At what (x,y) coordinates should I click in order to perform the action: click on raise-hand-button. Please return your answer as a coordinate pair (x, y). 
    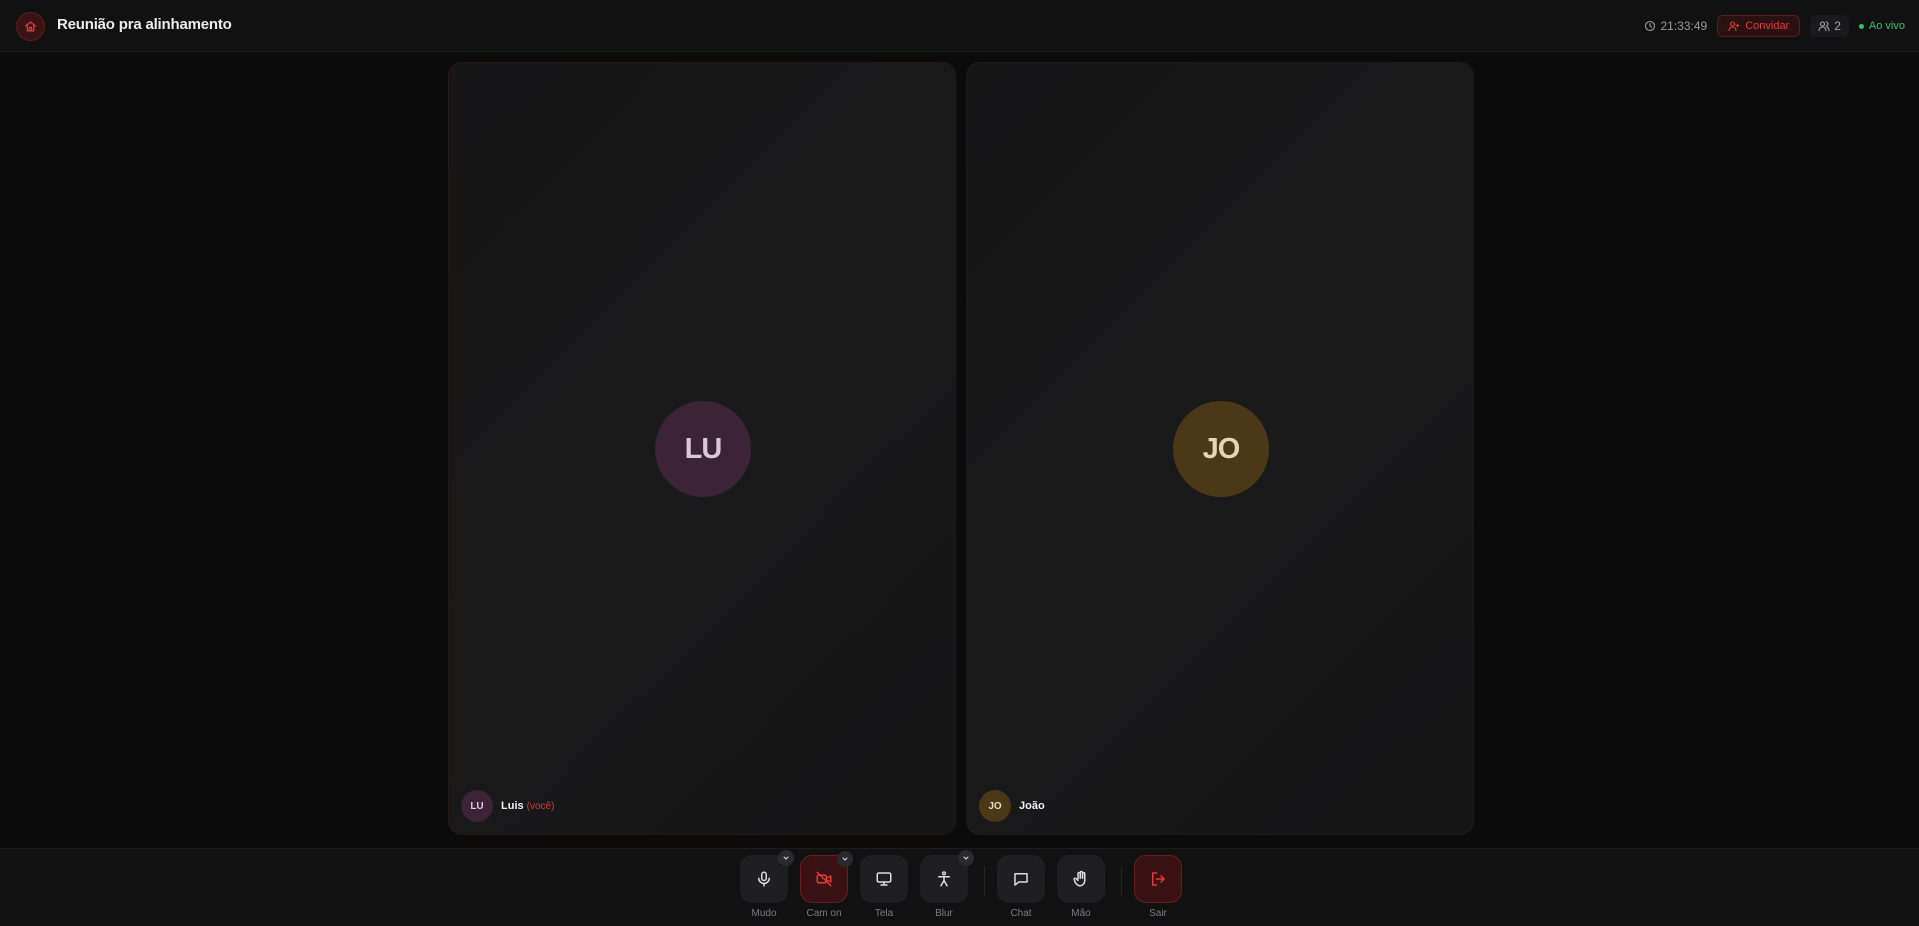
    Looking at the image, I should click on (1081, 879).